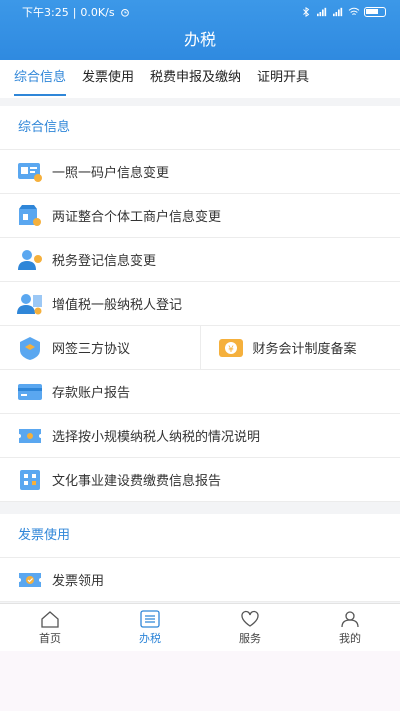  Describe the element at coordinates (30, 479) in the screenshot. I see `building-icon` at that location.